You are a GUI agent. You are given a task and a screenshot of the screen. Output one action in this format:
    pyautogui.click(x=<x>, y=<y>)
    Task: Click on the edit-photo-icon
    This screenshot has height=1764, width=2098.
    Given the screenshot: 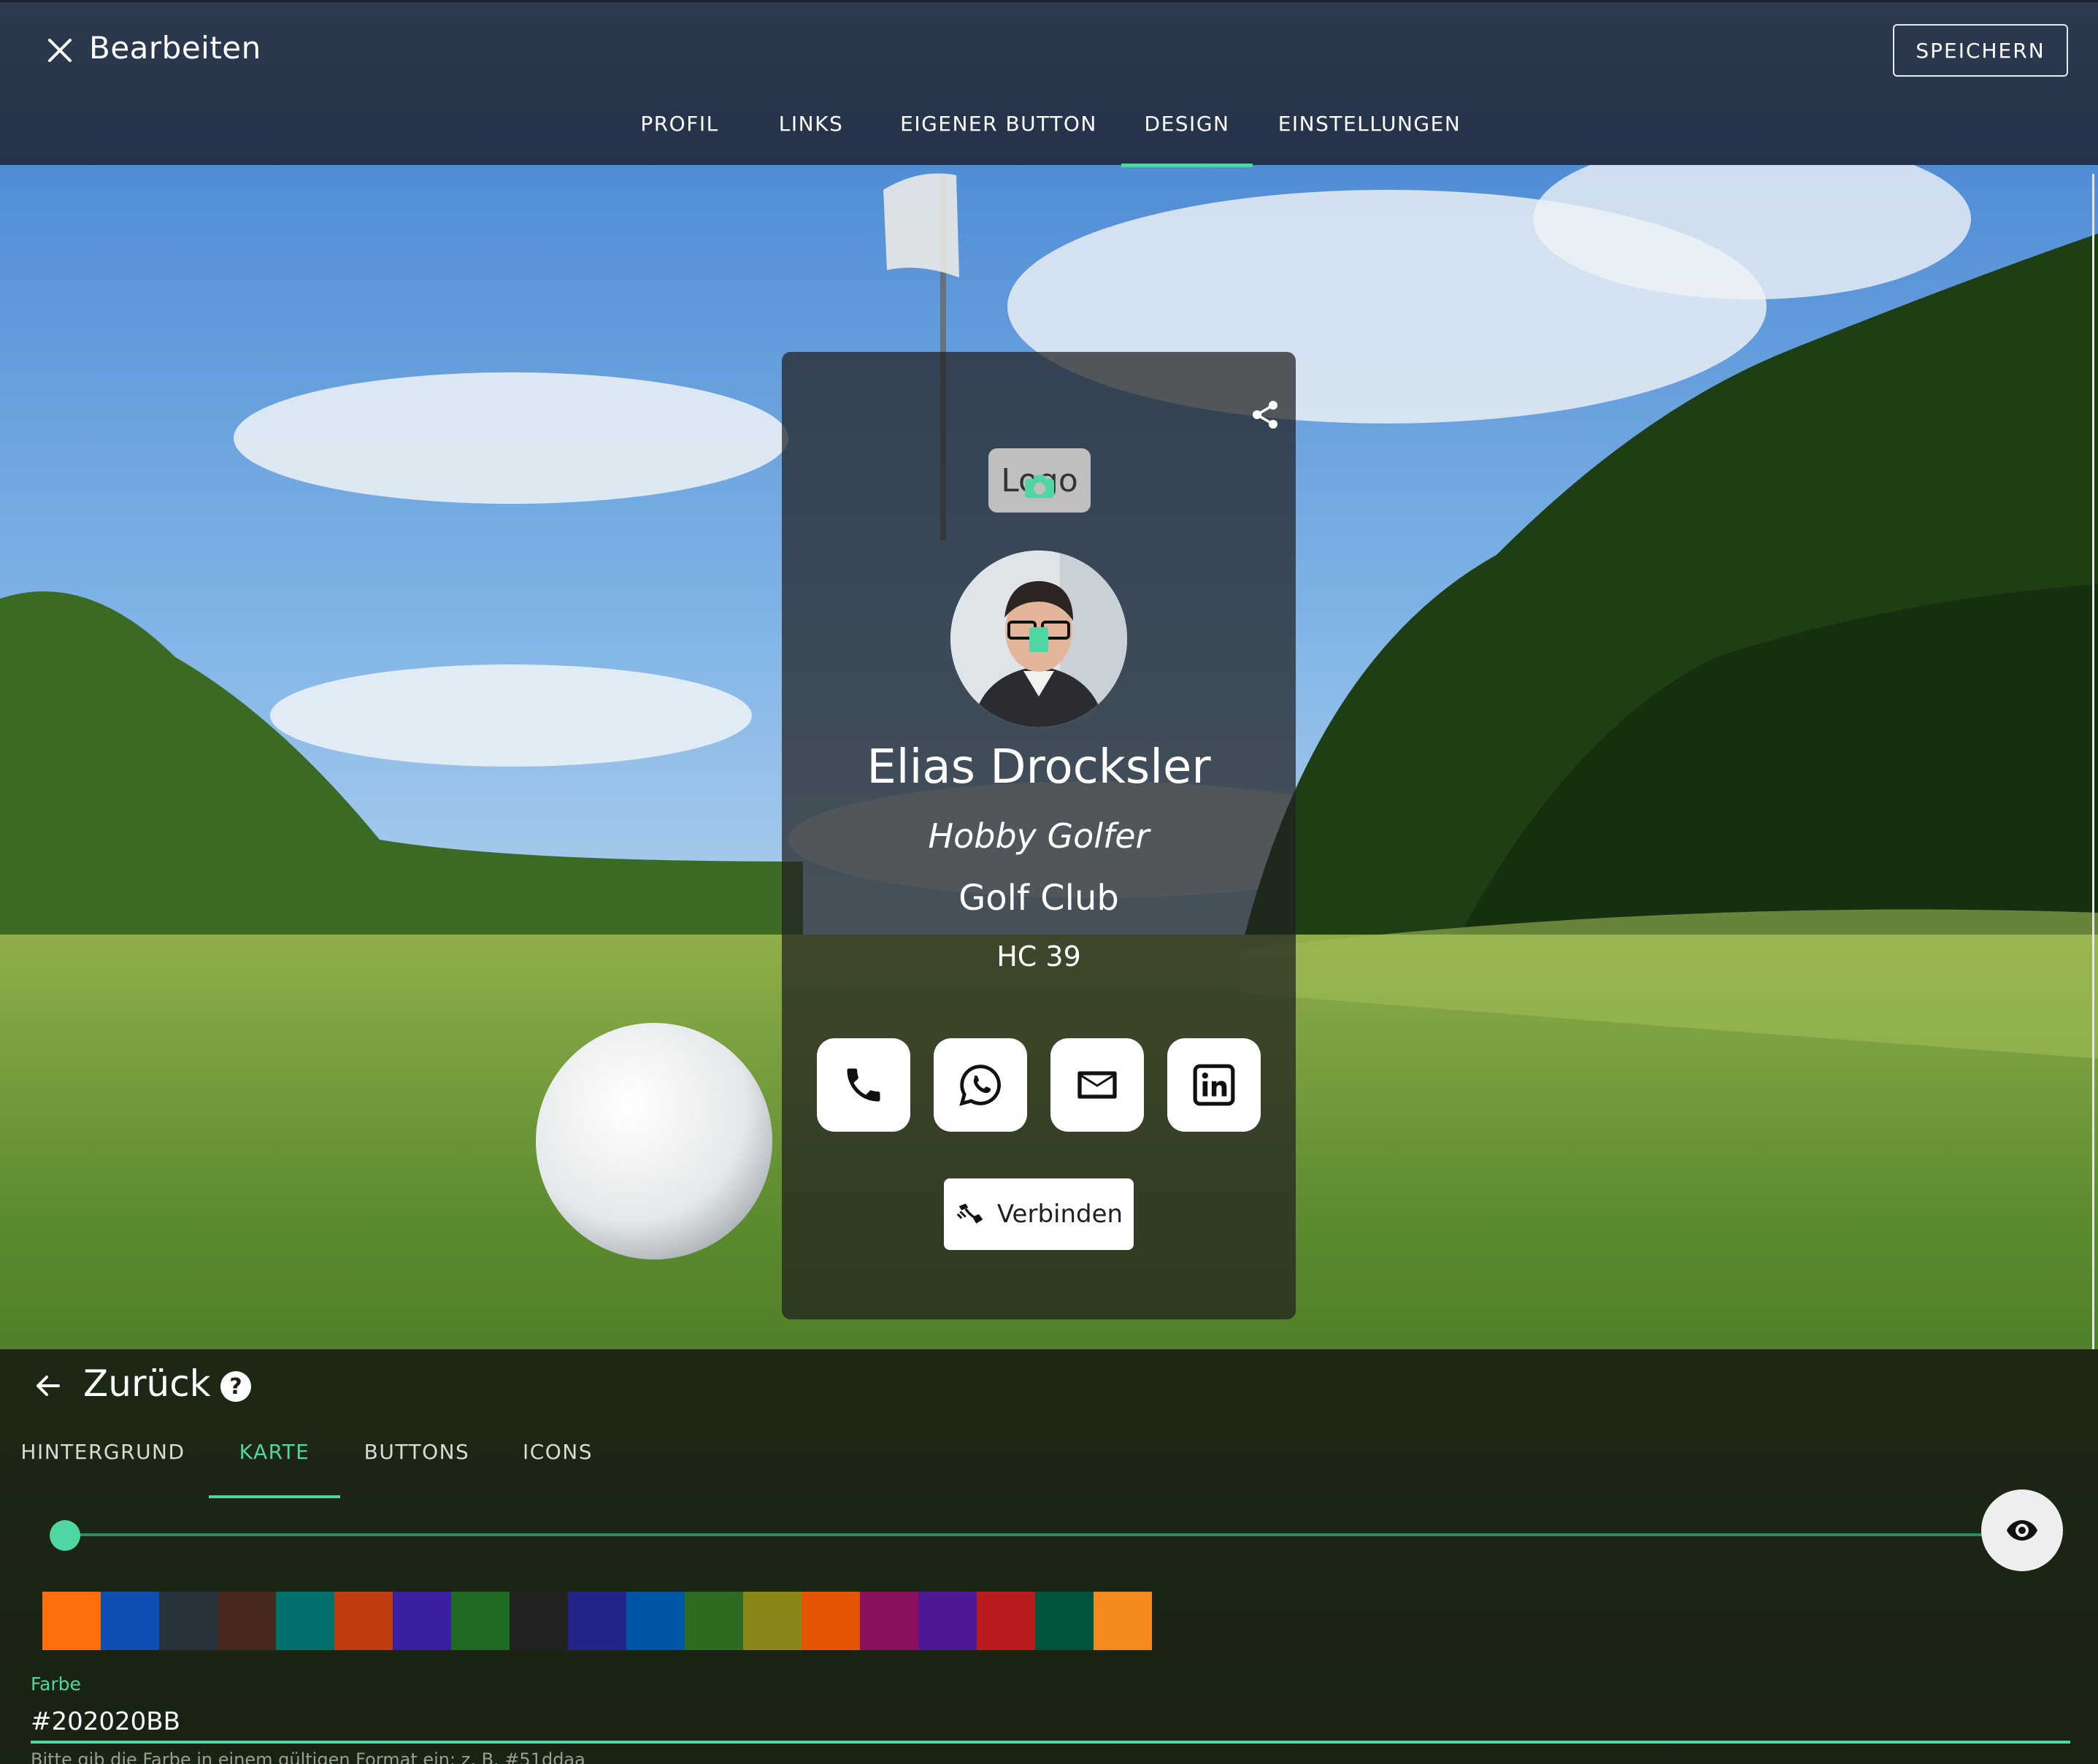 What is the action you would take?
    pyautogui.click(x=1038, y=639)
    